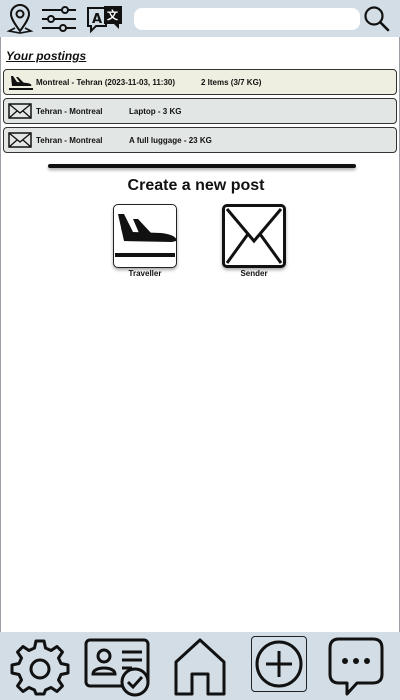 The height and width of the screenshot is (700, 400). What do you see at coordinates (196, 185) in the screenshot?
I see `create-post-title: Create a new post` at bounding box center [196, 185].